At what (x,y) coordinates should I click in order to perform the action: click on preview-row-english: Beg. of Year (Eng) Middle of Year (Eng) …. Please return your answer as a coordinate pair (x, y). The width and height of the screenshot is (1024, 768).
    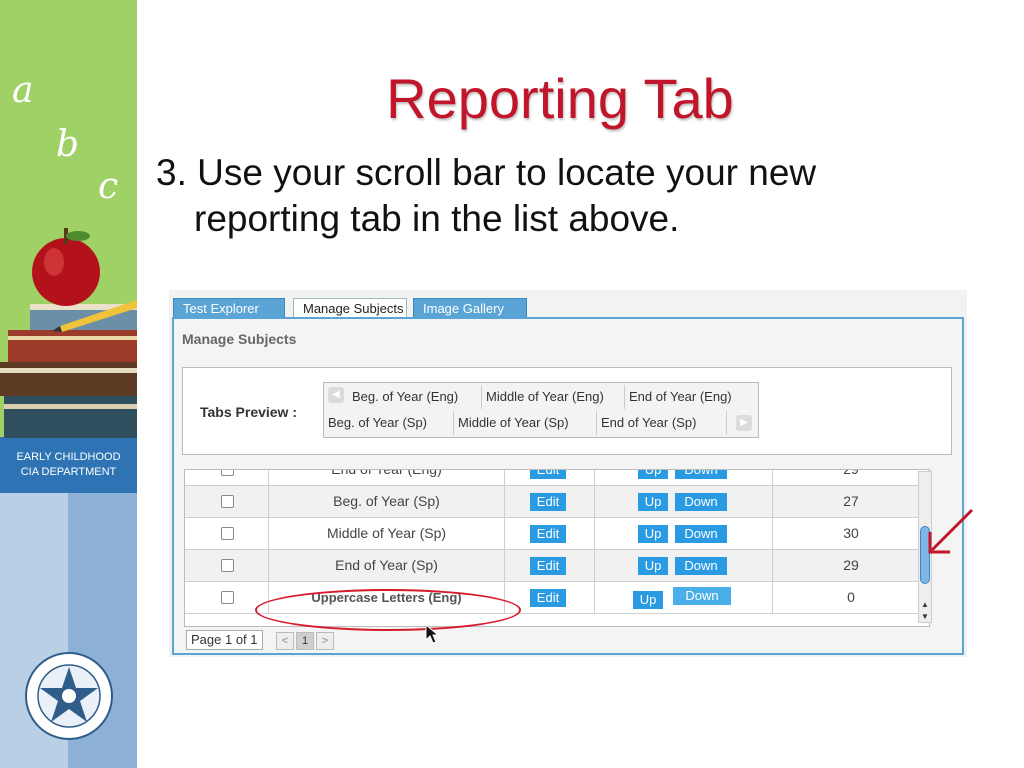
    Looking at the image, I should click on (542, 397).